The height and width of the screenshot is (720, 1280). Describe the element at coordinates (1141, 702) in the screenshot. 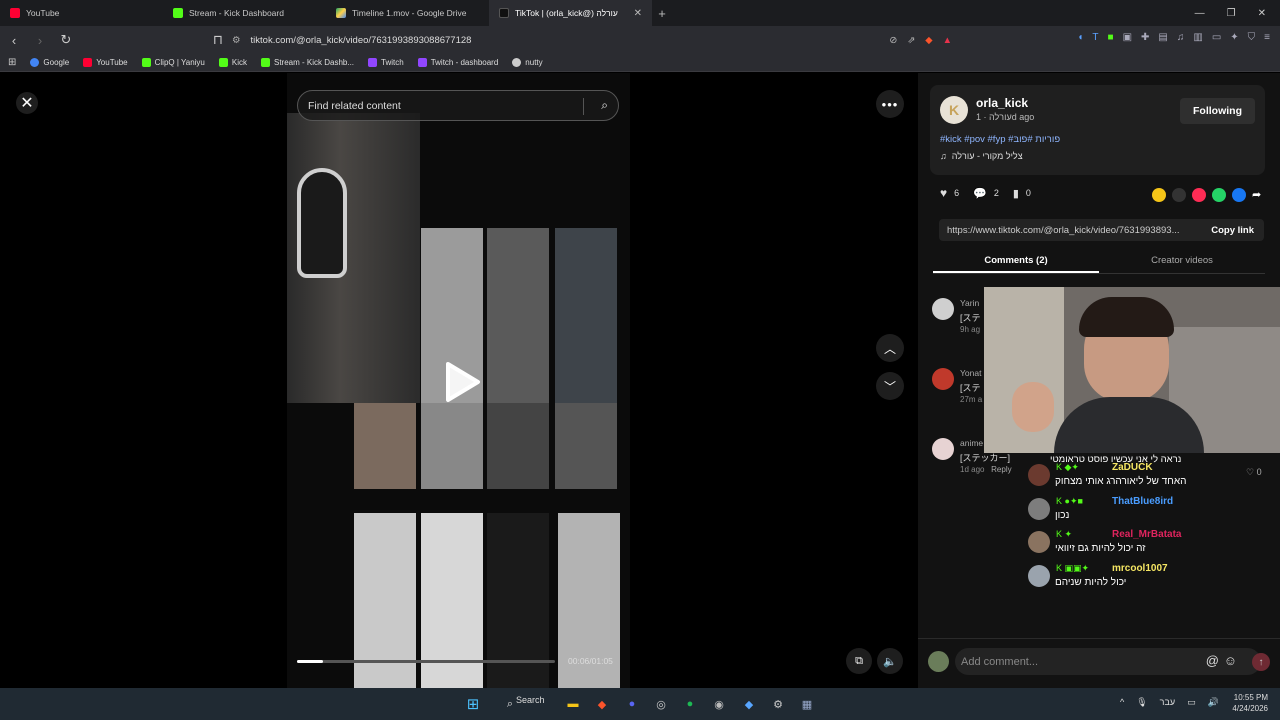

I see `microphone-icon: 🎙` at that location.